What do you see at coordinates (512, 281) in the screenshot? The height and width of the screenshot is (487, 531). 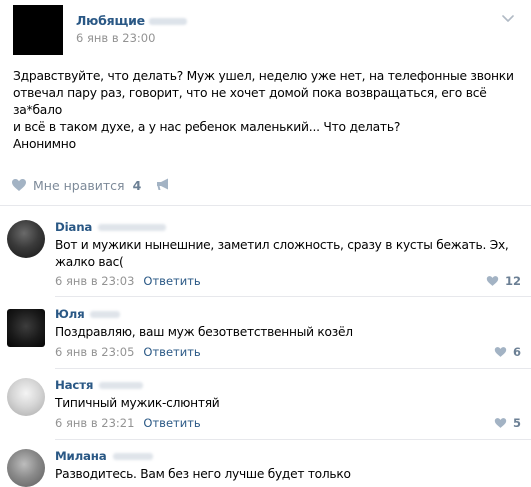 I see `comment-like-count: 12` at bounding box center [512, 281].